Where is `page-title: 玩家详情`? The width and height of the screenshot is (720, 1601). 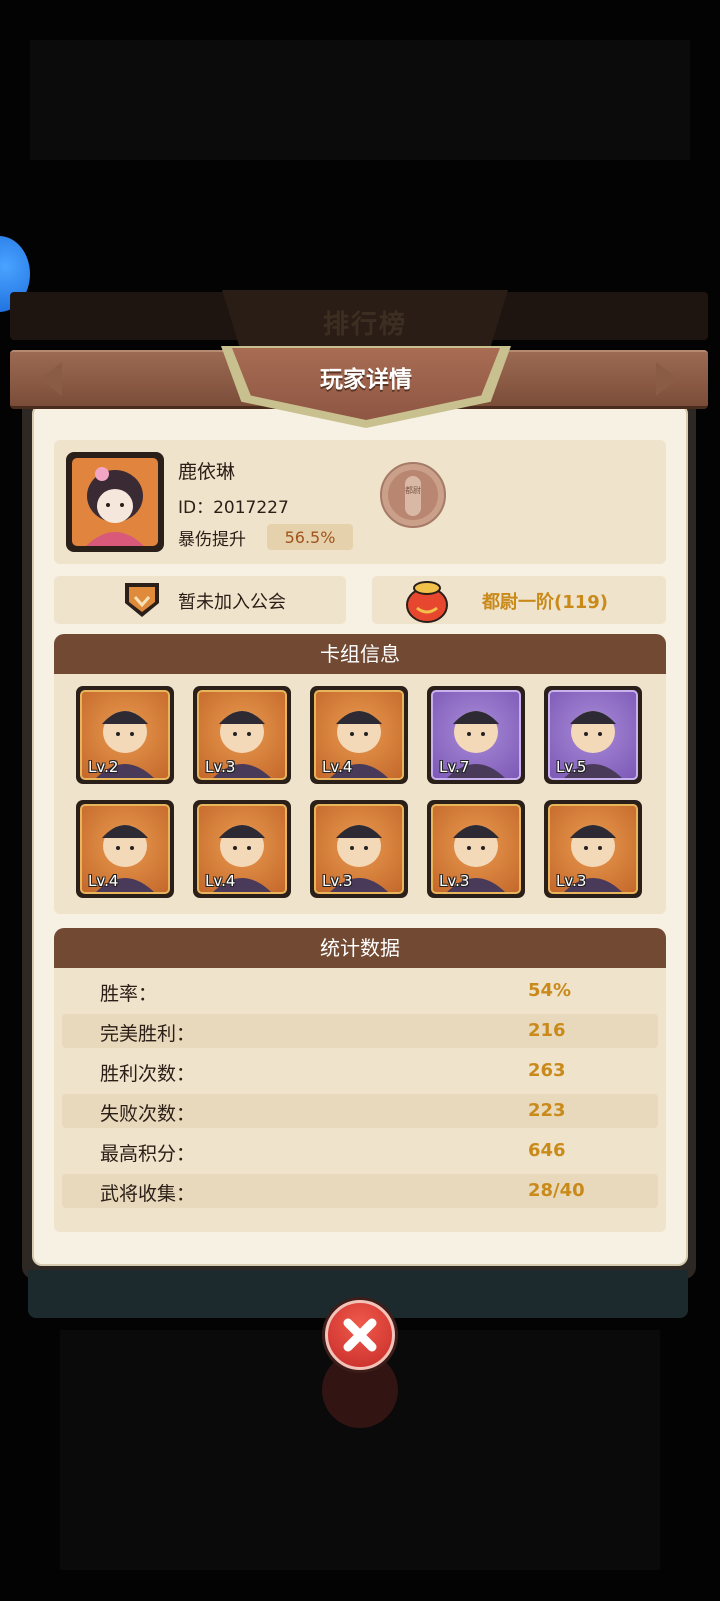
page-title: 玩家详情 is located at coordinates (366, 380).